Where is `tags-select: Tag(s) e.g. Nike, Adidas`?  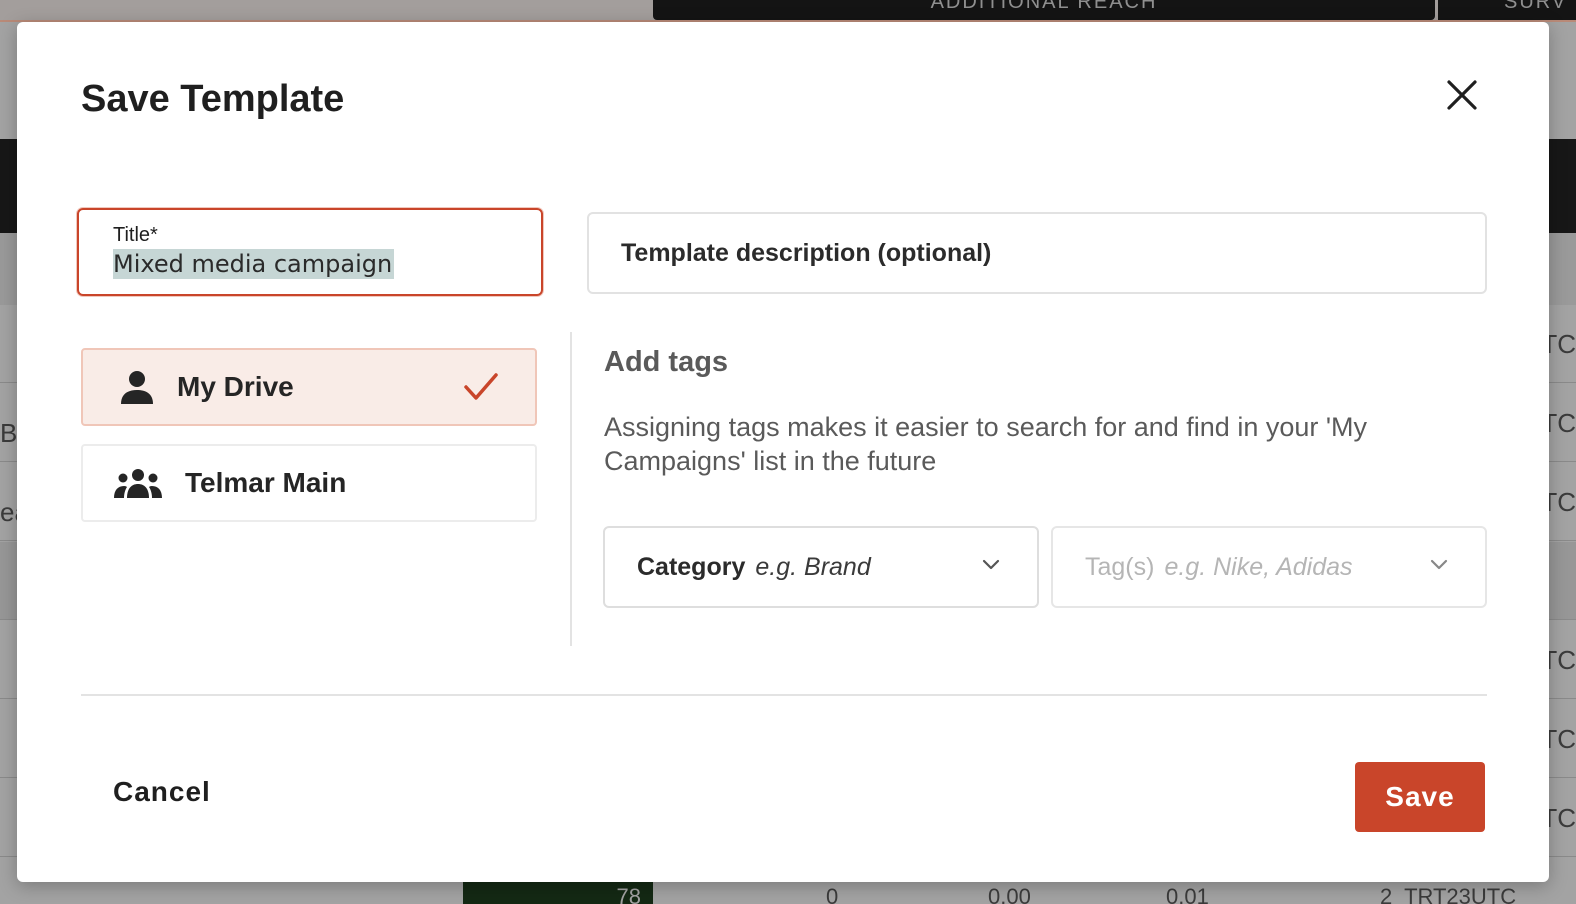
tags-select: Tag(s) e.g. Nike, Adidas is located at coordinates (1269, 567).